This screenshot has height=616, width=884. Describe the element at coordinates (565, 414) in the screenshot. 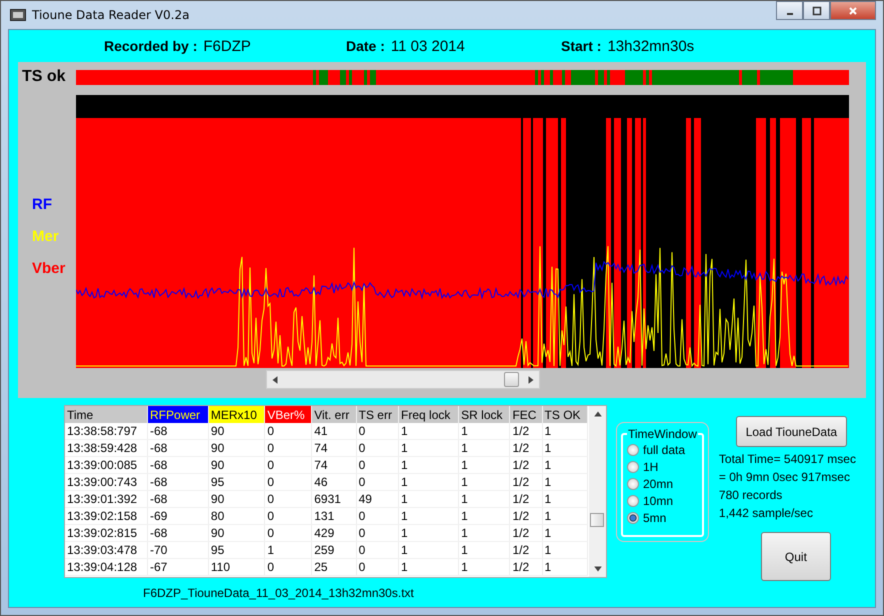

I see `column-header: TS OK` at that location.